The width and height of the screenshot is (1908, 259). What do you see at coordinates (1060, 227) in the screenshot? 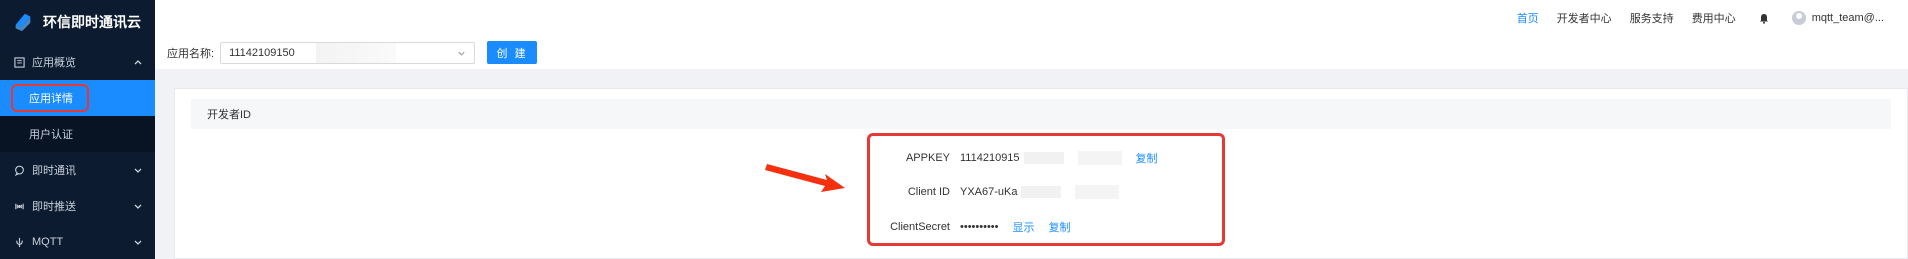
I see `copy-secret-button: 复制` at bounding box center [1060, 227].